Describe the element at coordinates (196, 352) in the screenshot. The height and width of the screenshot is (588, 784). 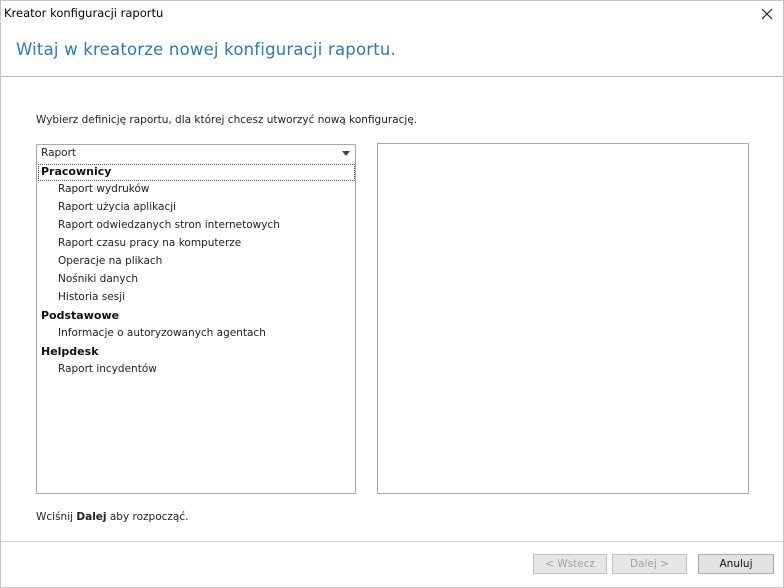
I see `list-group-helpdesk: Helpdesk` at that location.